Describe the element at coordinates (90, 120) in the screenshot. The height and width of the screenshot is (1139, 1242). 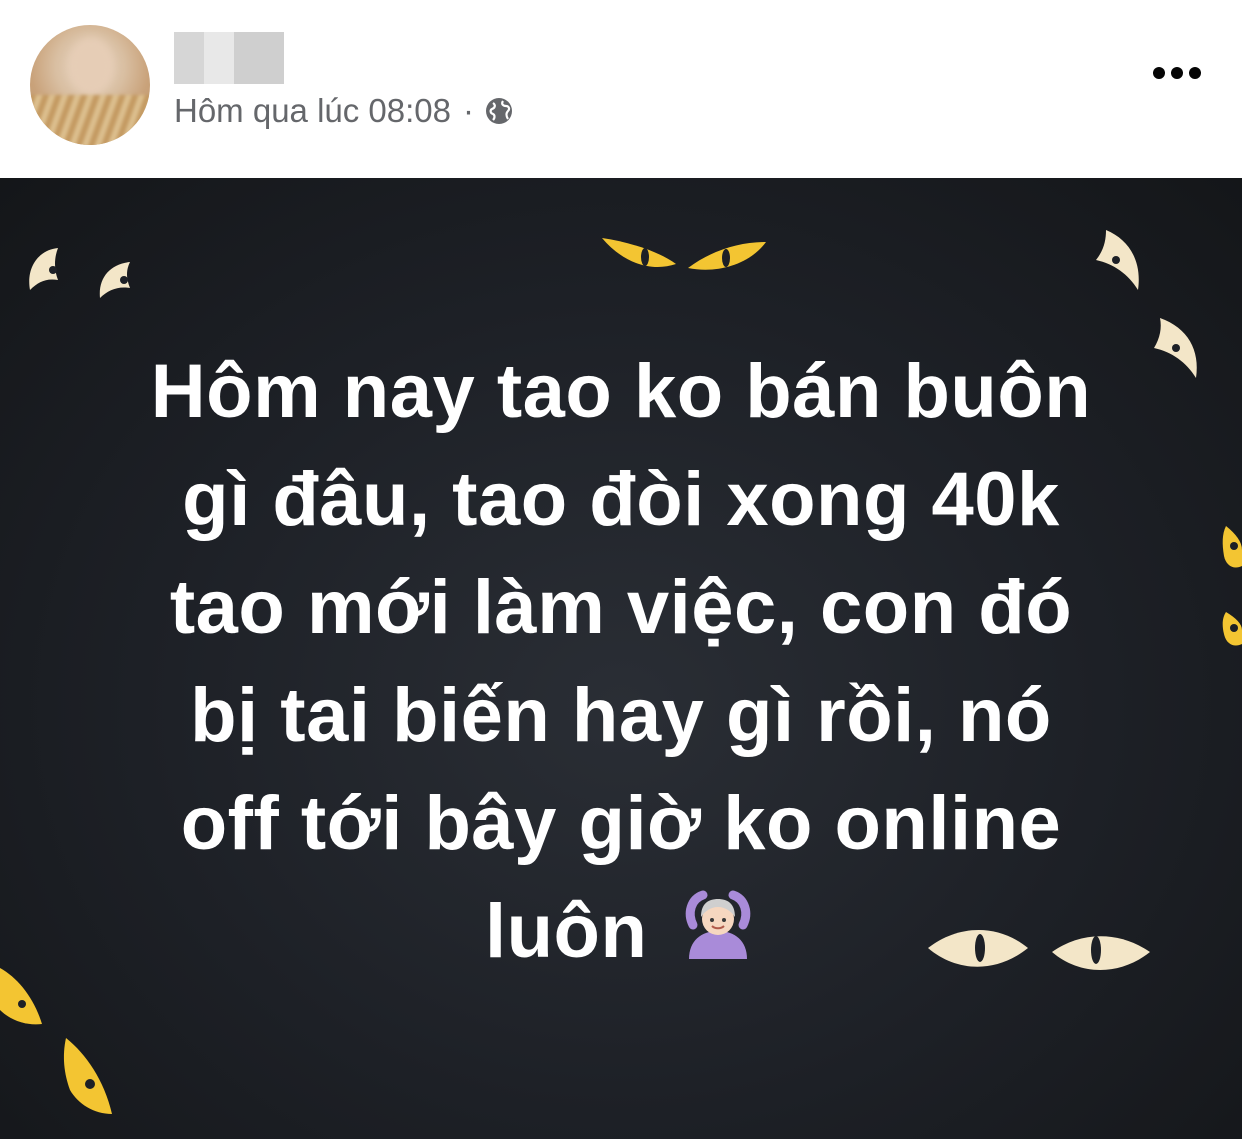
I see `avatar-background` at that location.